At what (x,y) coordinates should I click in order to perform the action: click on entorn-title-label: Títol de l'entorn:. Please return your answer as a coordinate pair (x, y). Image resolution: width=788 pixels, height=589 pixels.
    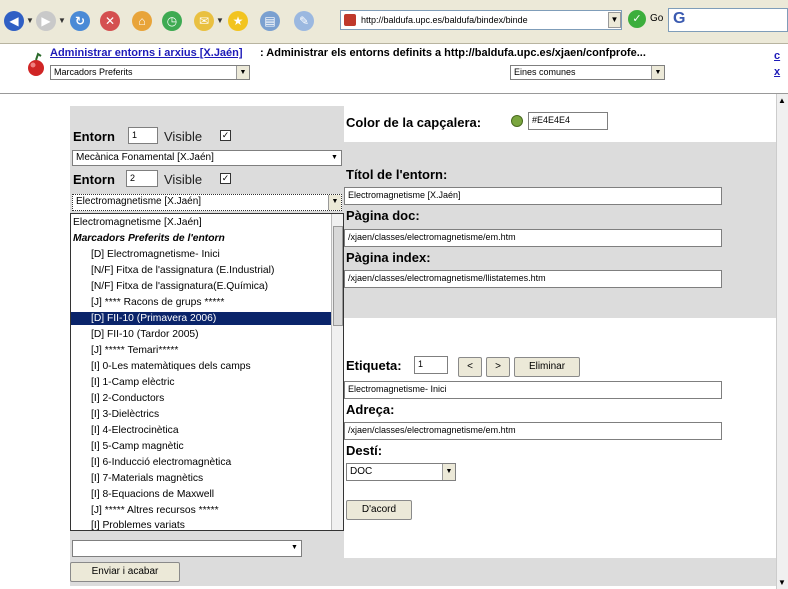
    Looking at the image, I should click on (397, 174).